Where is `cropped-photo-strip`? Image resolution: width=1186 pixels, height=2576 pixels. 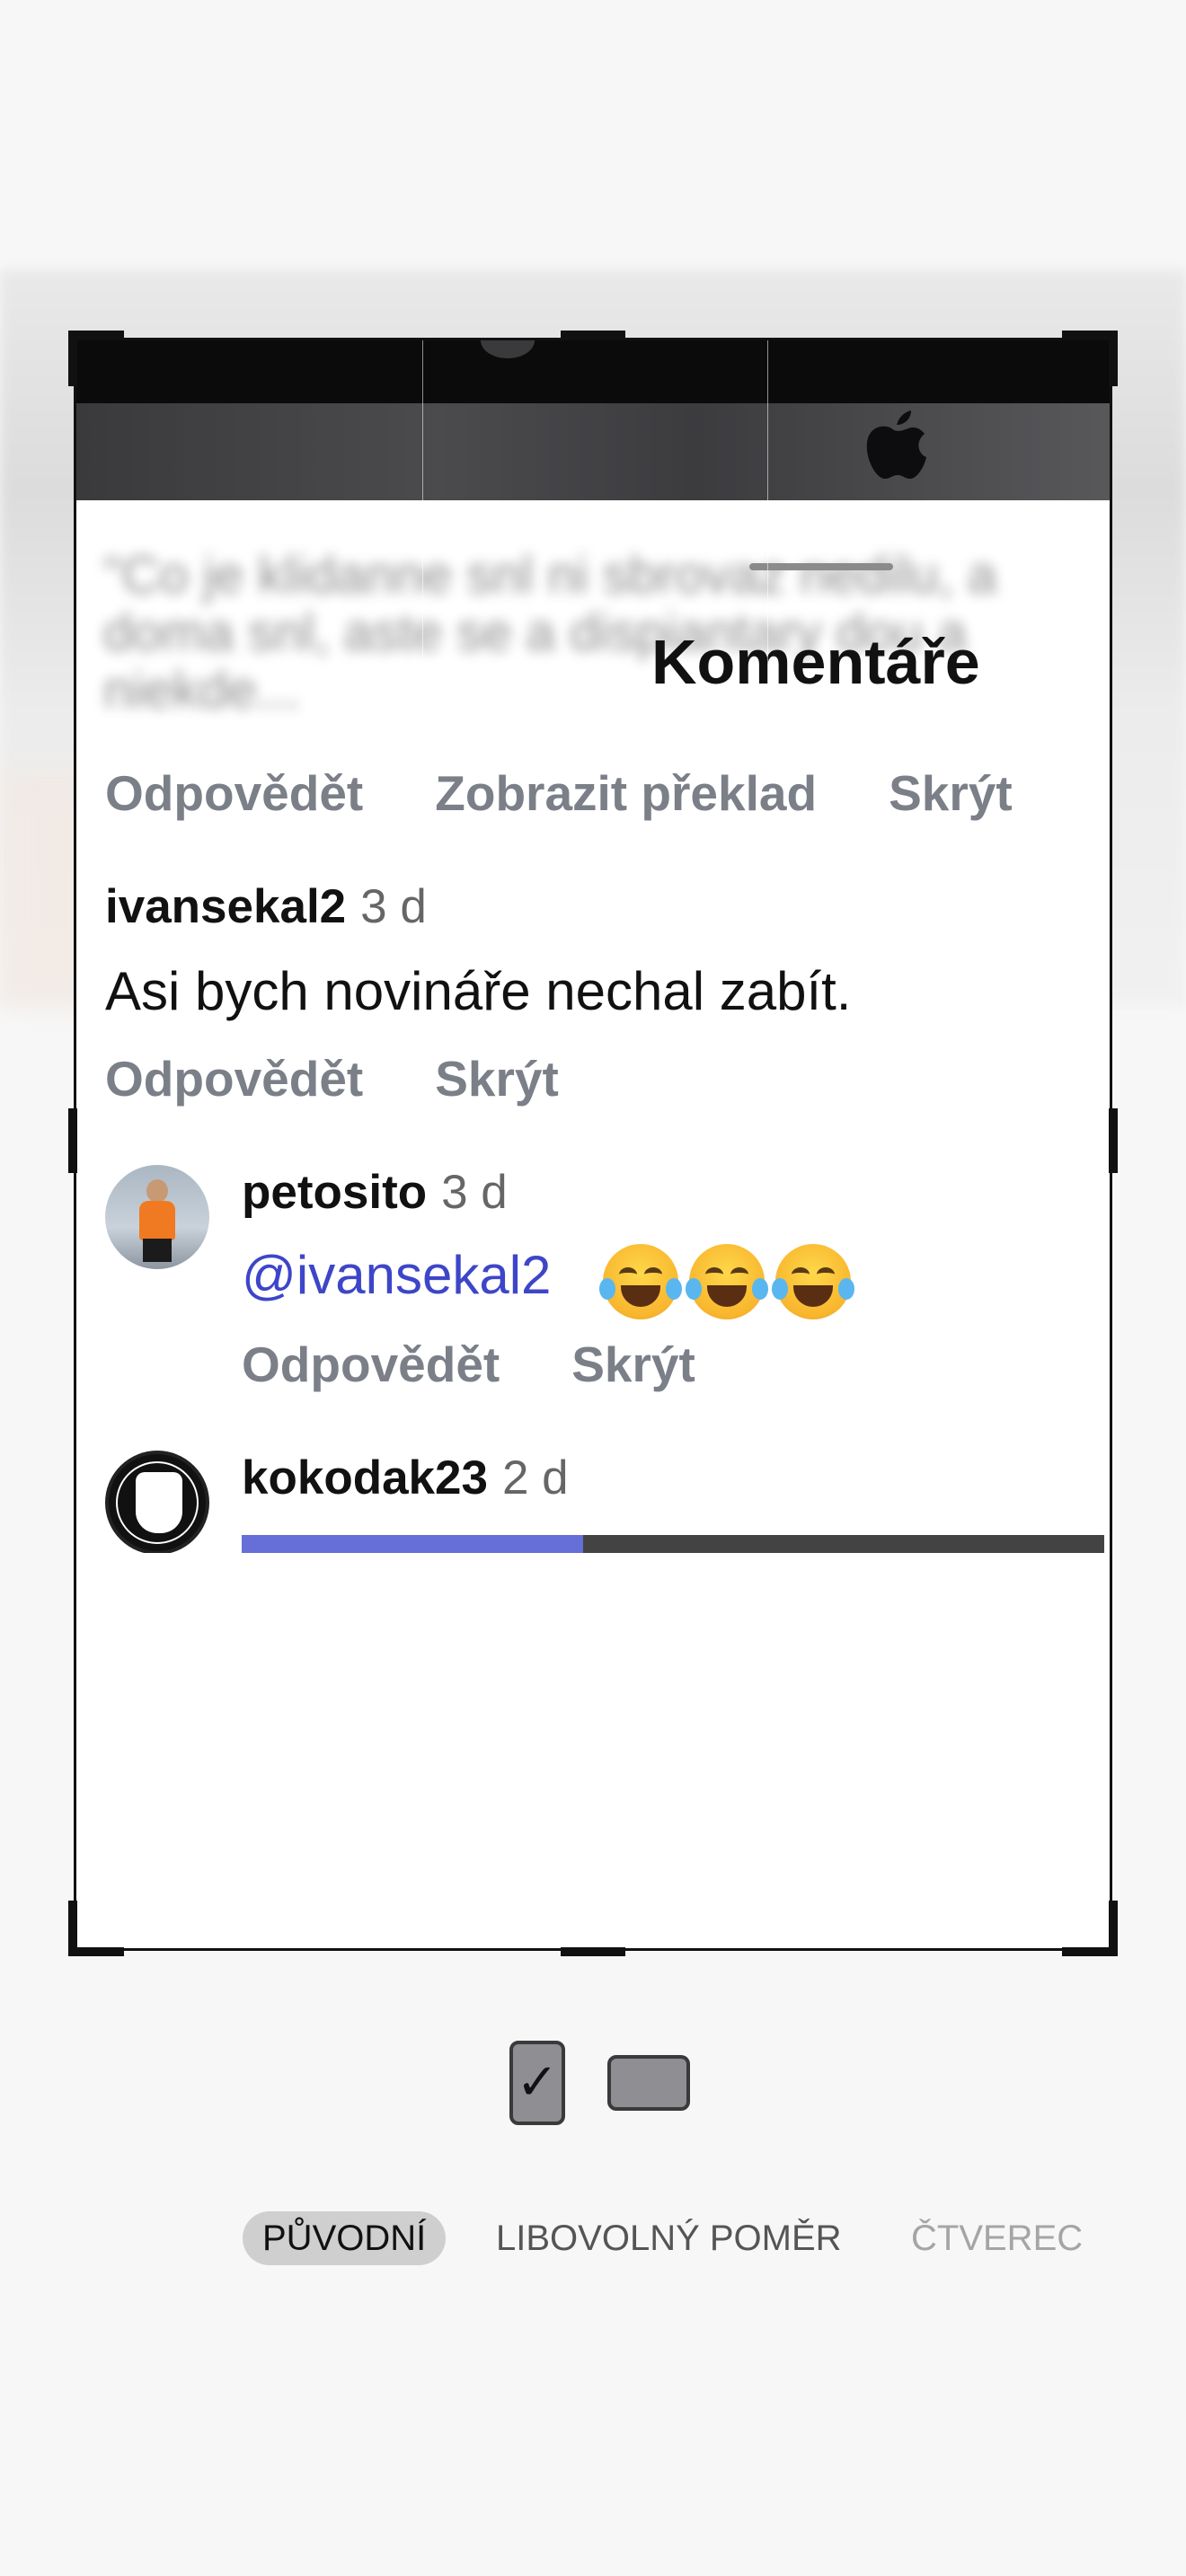 cropped-photo-strip is located at coordinates (593, 420).